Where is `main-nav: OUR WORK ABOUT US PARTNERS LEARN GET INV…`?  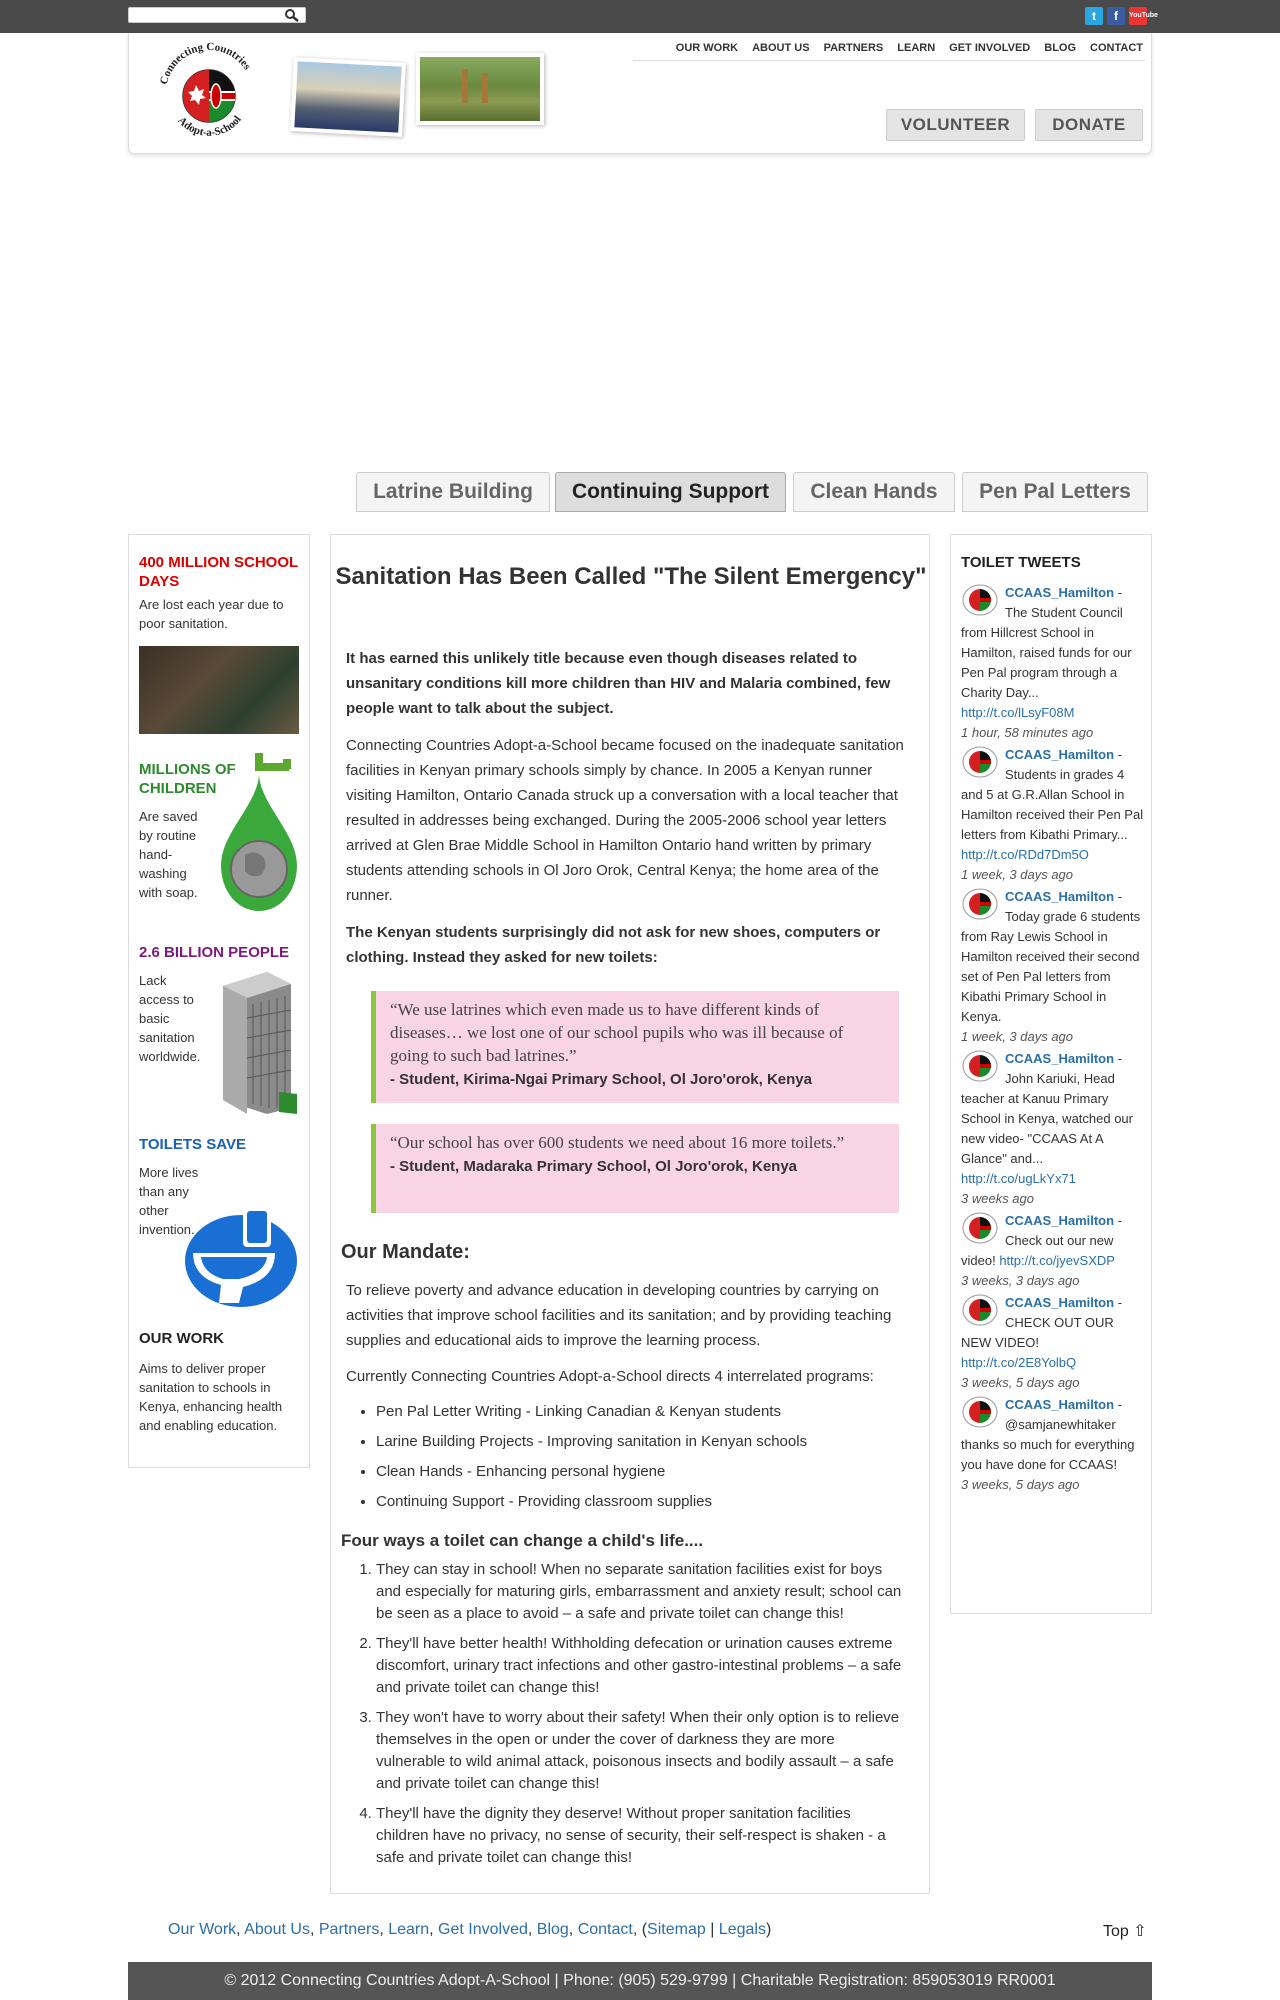 main-nav: OUR WORK ABOUT US PARTNERS LEARN GET INV… is located at coordinates (909, 48).